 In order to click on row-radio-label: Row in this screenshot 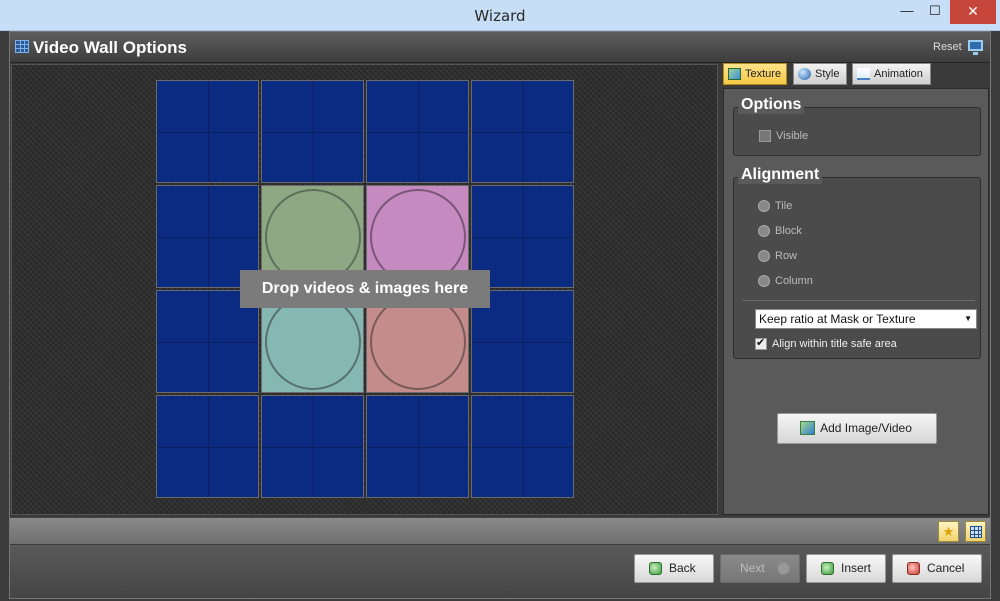, I will do `click(786, 256)`.